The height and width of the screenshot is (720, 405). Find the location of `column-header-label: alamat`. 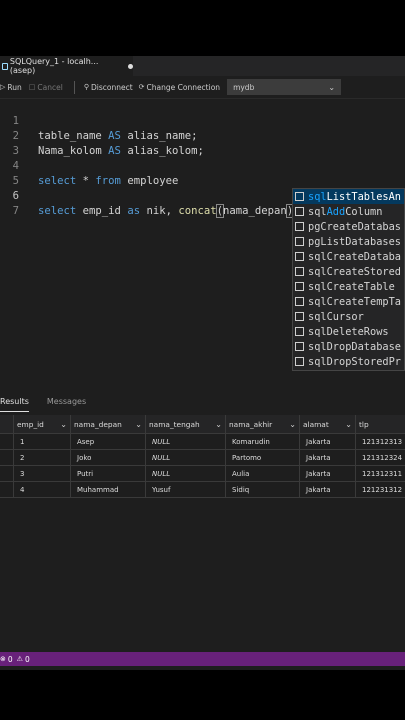

column-header-label: alamat is located at coordinates (316, 424).